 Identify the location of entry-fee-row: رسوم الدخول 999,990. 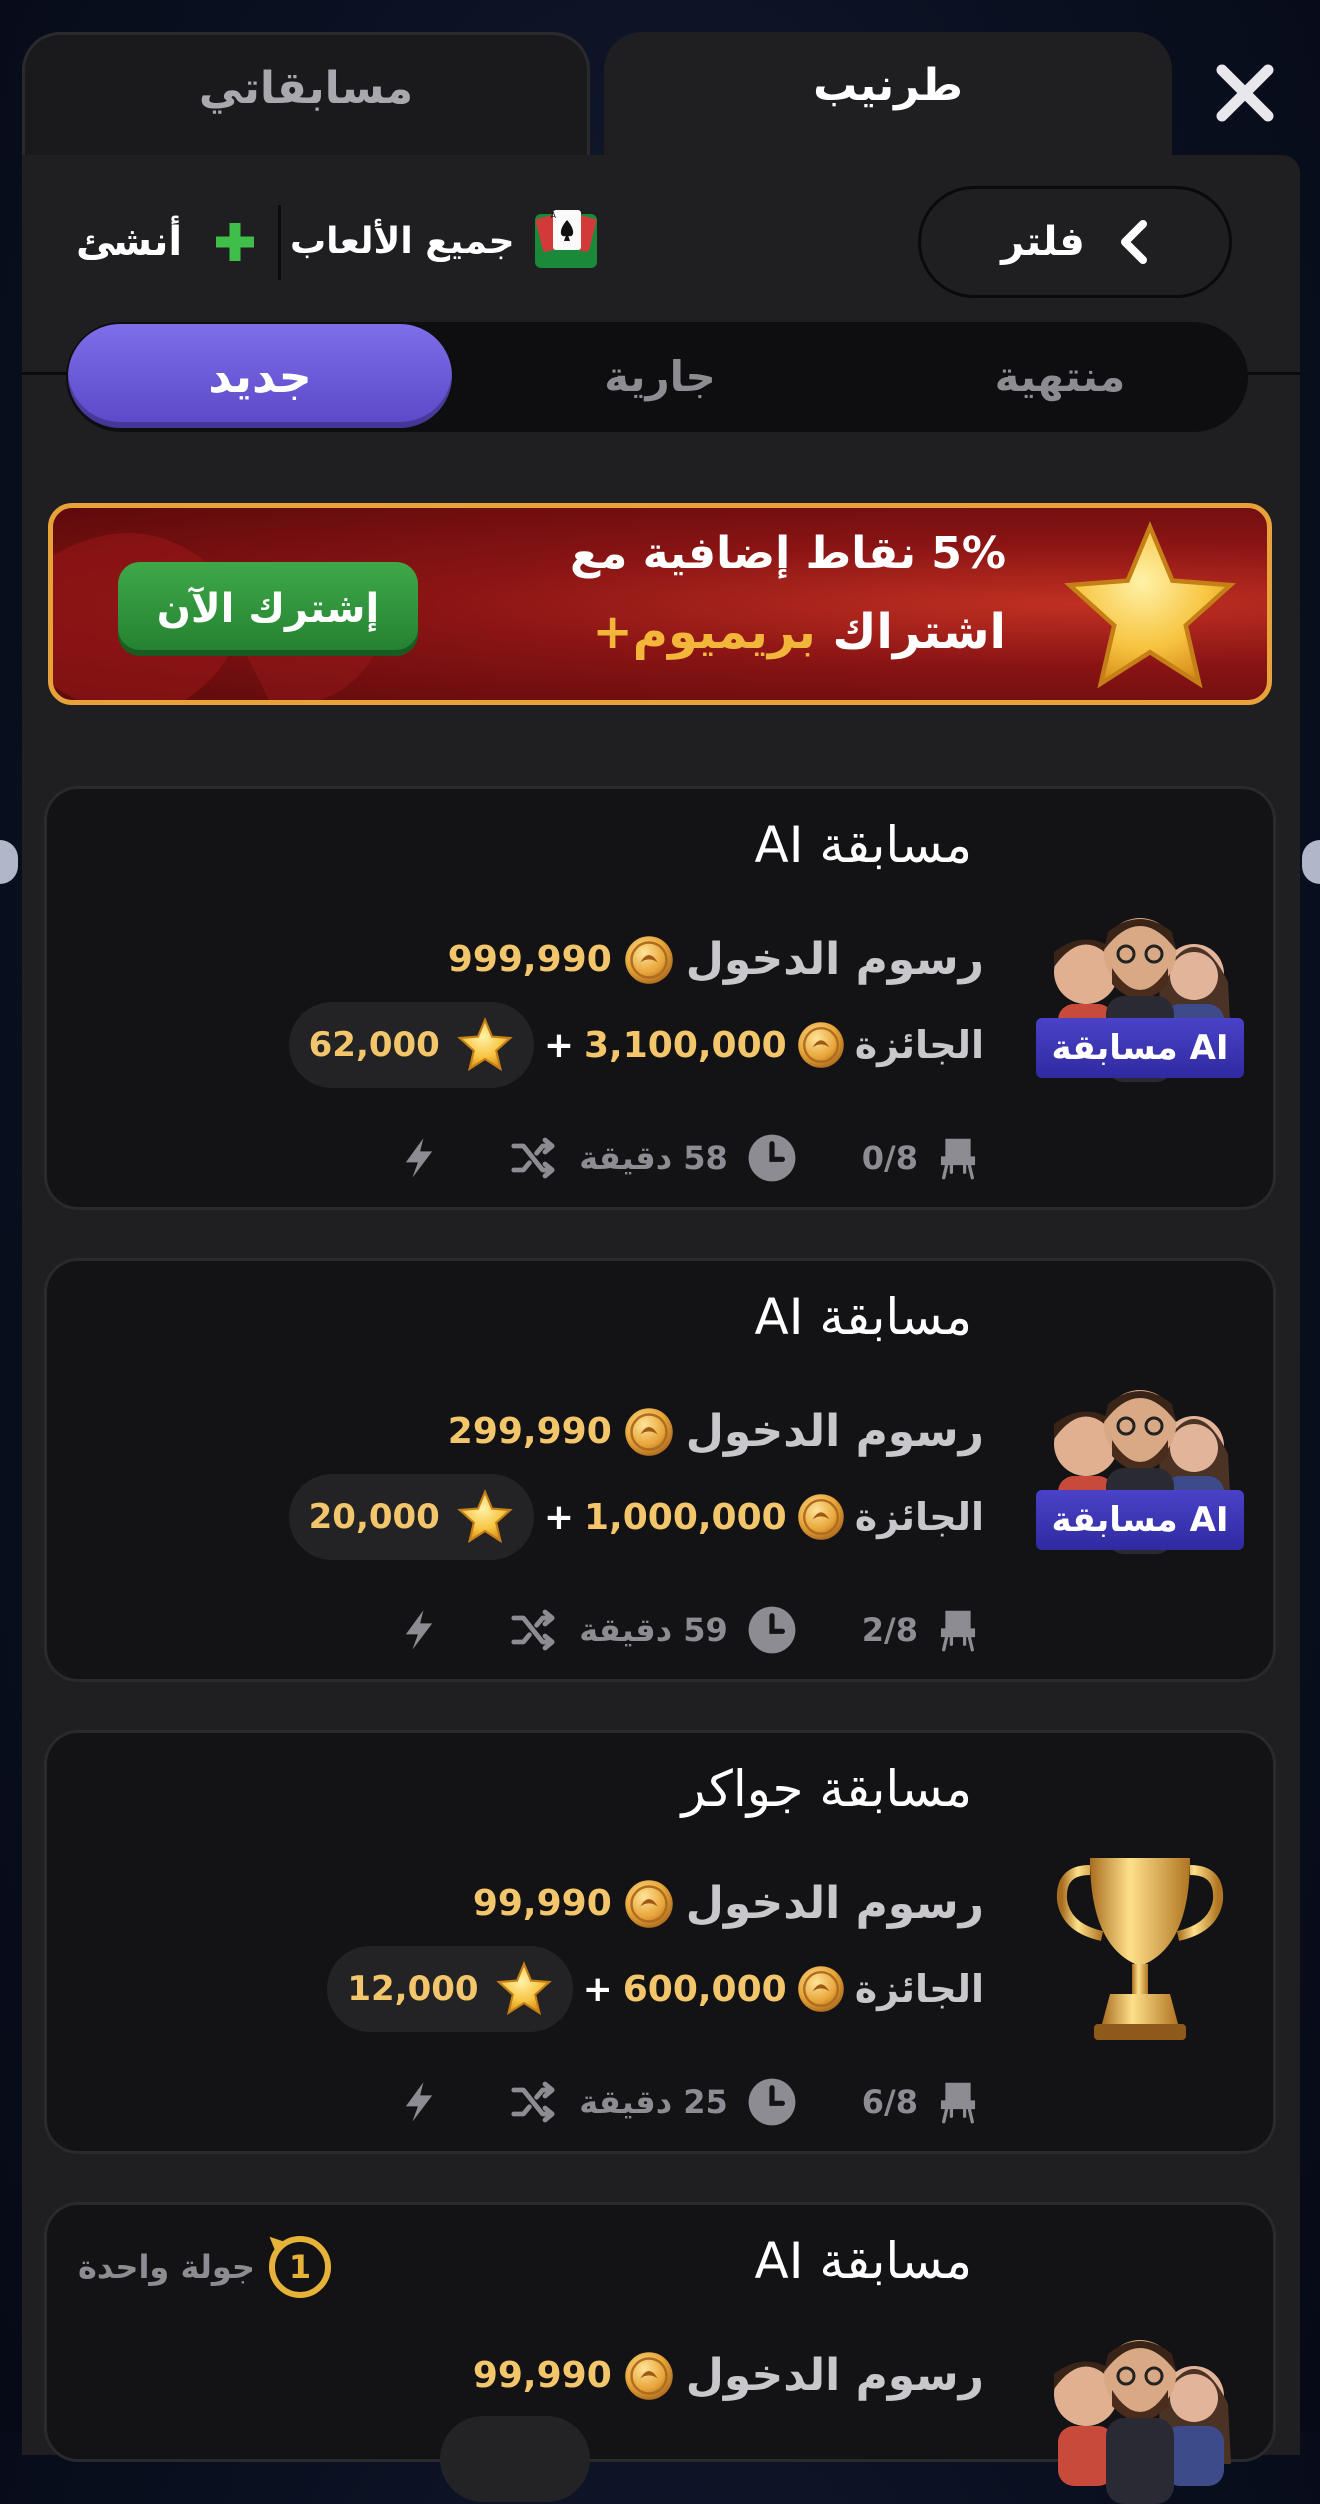
(716, 959).